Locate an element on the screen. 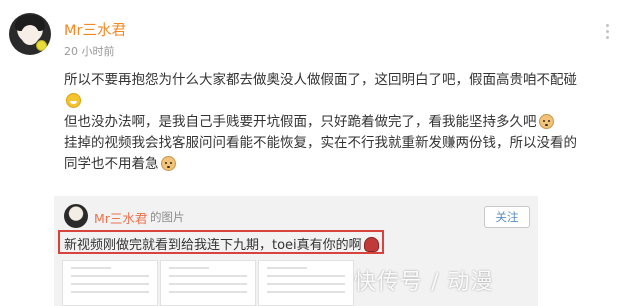 Image resolution: width=641 pixels, height=306 pixels. post-paragraph: 但也没办法啊，是我自己手贱要开坑假面，只好跪着做完了，看我能坚持多久吧 is located at coordinates (324, 122).